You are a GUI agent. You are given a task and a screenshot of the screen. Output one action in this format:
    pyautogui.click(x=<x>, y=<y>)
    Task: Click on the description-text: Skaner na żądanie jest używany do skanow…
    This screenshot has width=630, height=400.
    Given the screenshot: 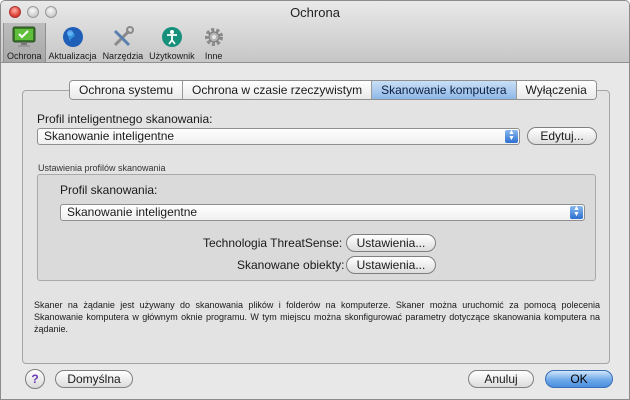 What is the action you would take?
    pyautogui.click(x=317, y=317)
    